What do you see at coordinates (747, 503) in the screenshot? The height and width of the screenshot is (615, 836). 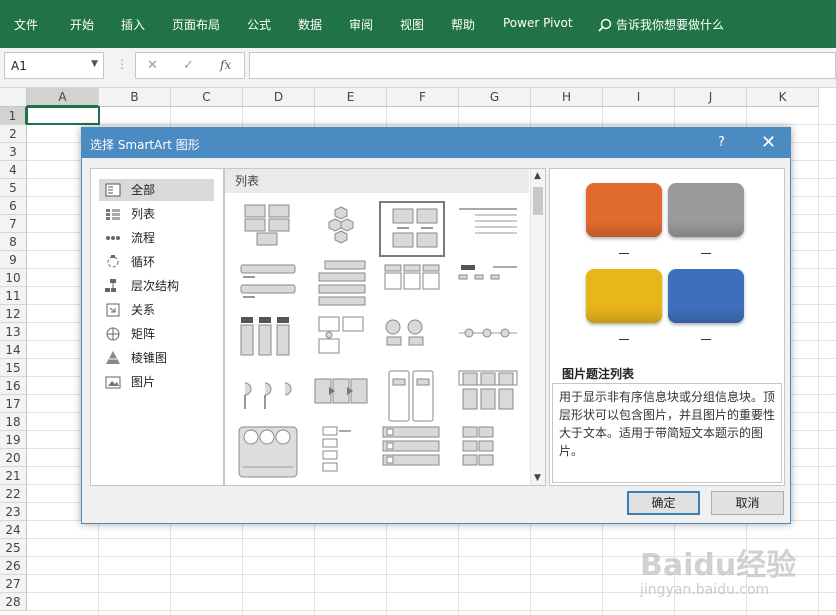 I see `cancel-button: 取消` at bounding box center [747, 503].